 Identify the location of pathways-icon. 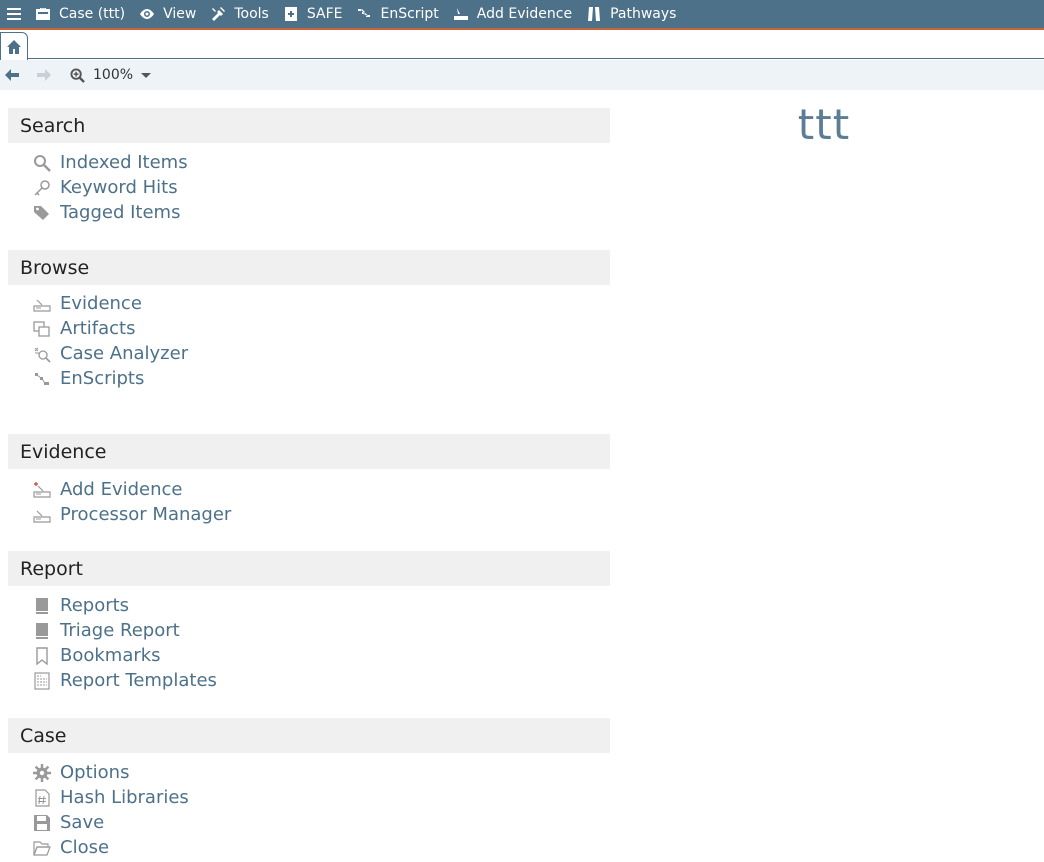
(594, 14).